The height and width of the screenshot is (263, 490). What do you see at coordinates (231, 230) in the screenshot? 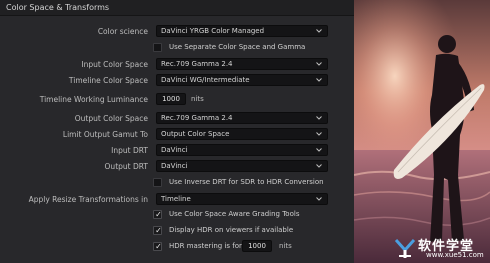
I see `display-hdr-label: Display HDR on viewers if available` at bounding box center [231, 230].